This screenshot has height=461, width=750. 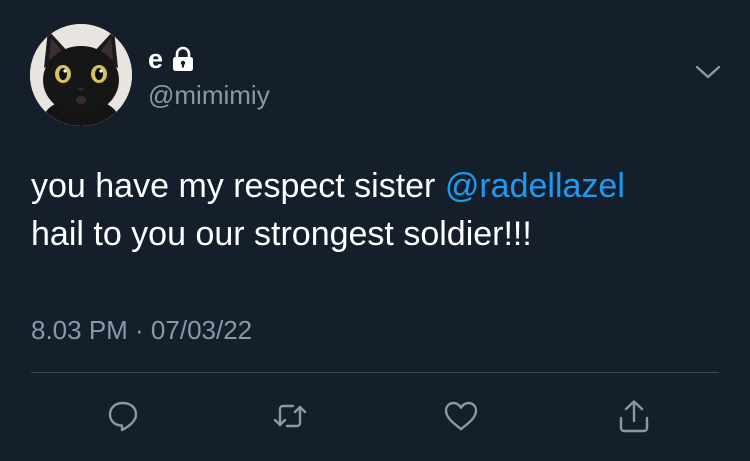 I want to click on reply-button, so click(x=123, y=416).